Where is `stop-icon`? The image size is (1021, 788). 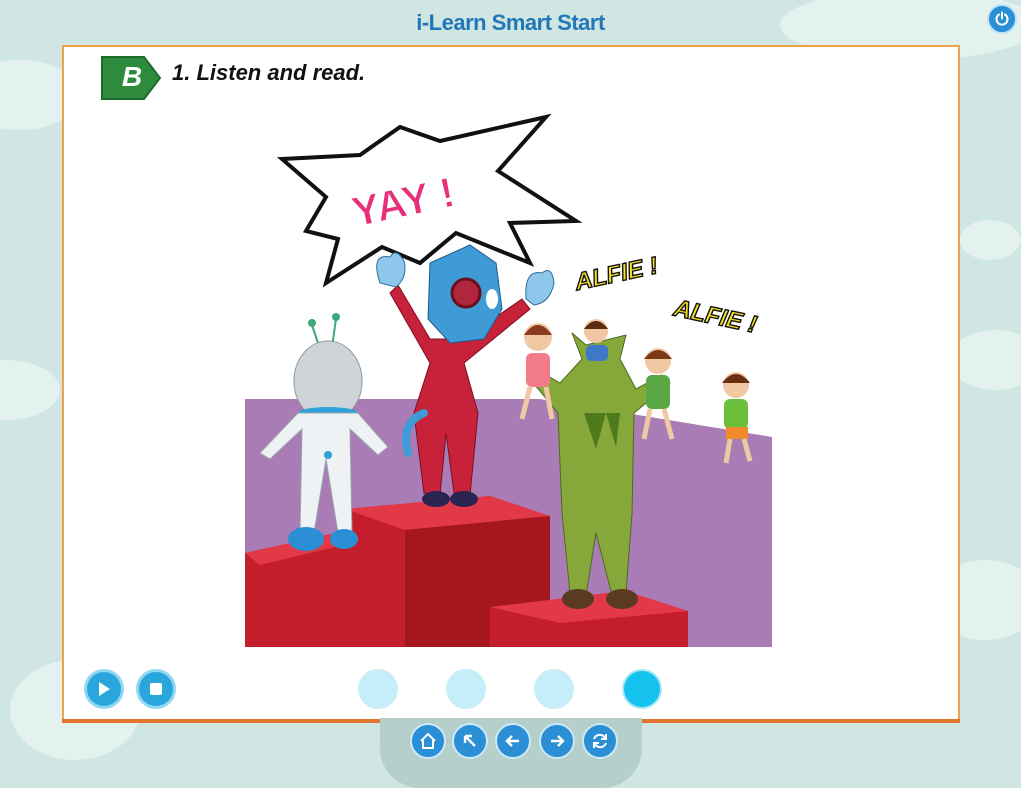
stop-icon is located at coordinates (156, 689).